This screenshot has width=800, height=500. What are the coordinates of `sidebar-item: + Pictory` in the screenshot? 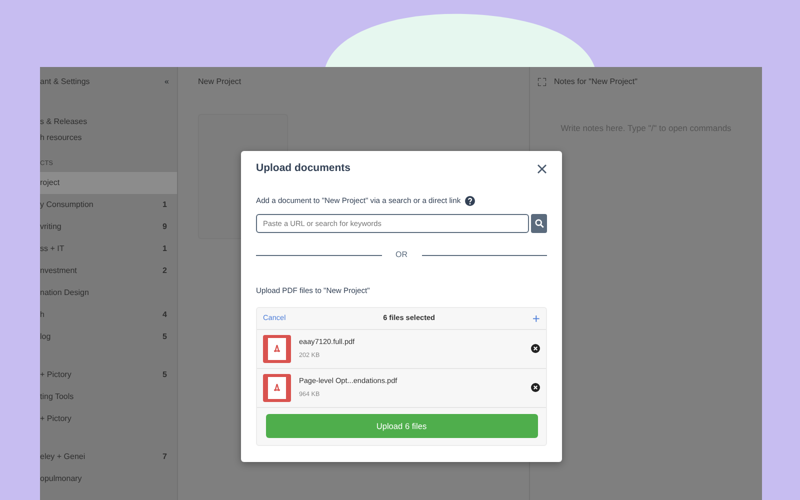 It's located at (108, 419).